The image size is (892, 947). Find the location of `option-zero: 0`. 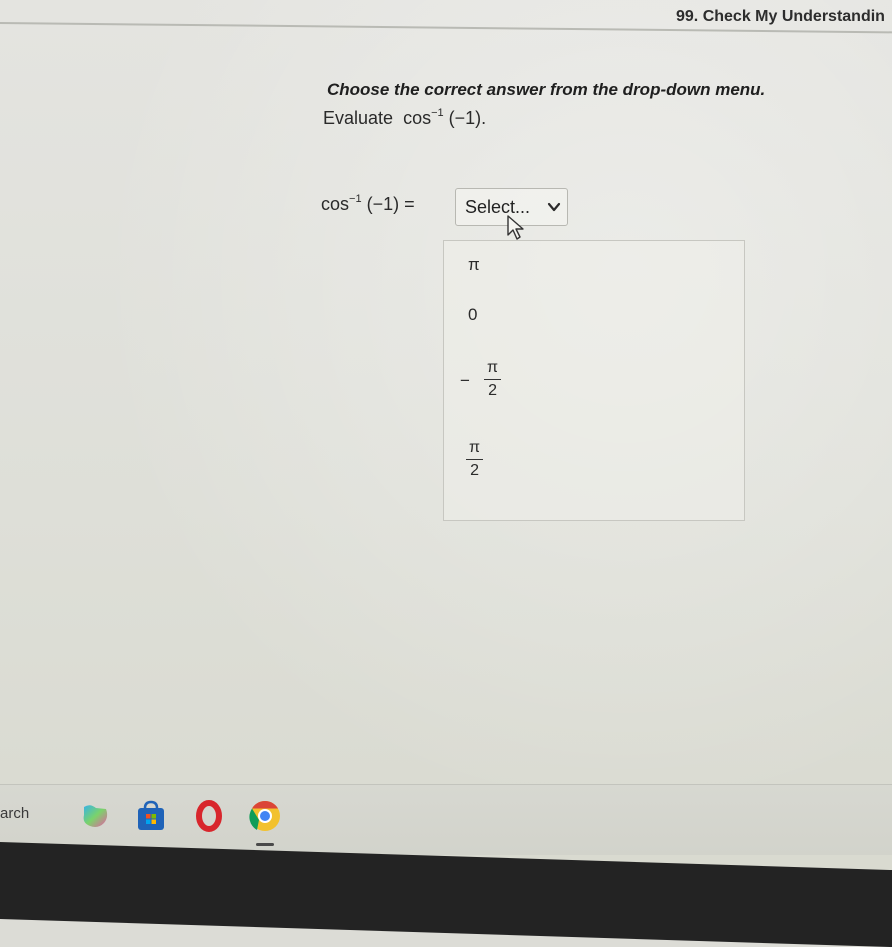

option-zero: 0 is located at coordinates (472, 315).